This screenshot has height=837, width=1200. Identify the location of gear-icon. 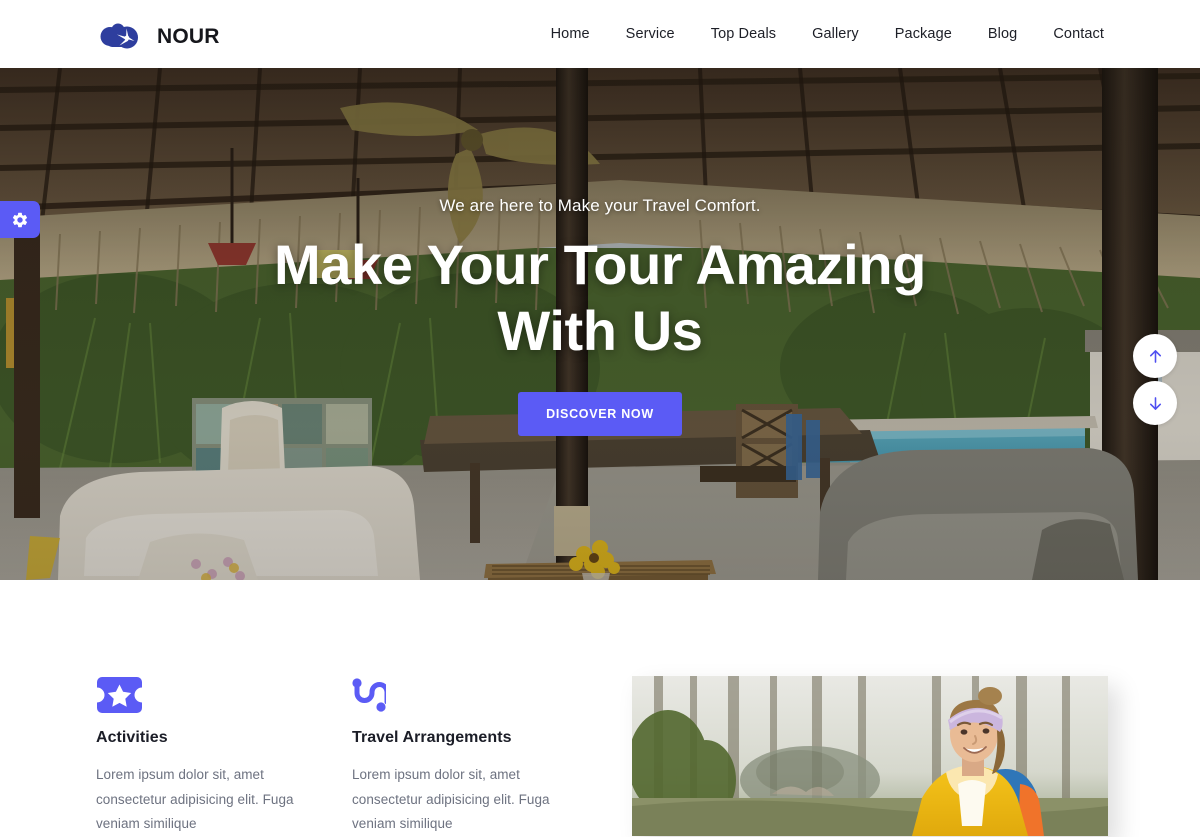
(20, 219).